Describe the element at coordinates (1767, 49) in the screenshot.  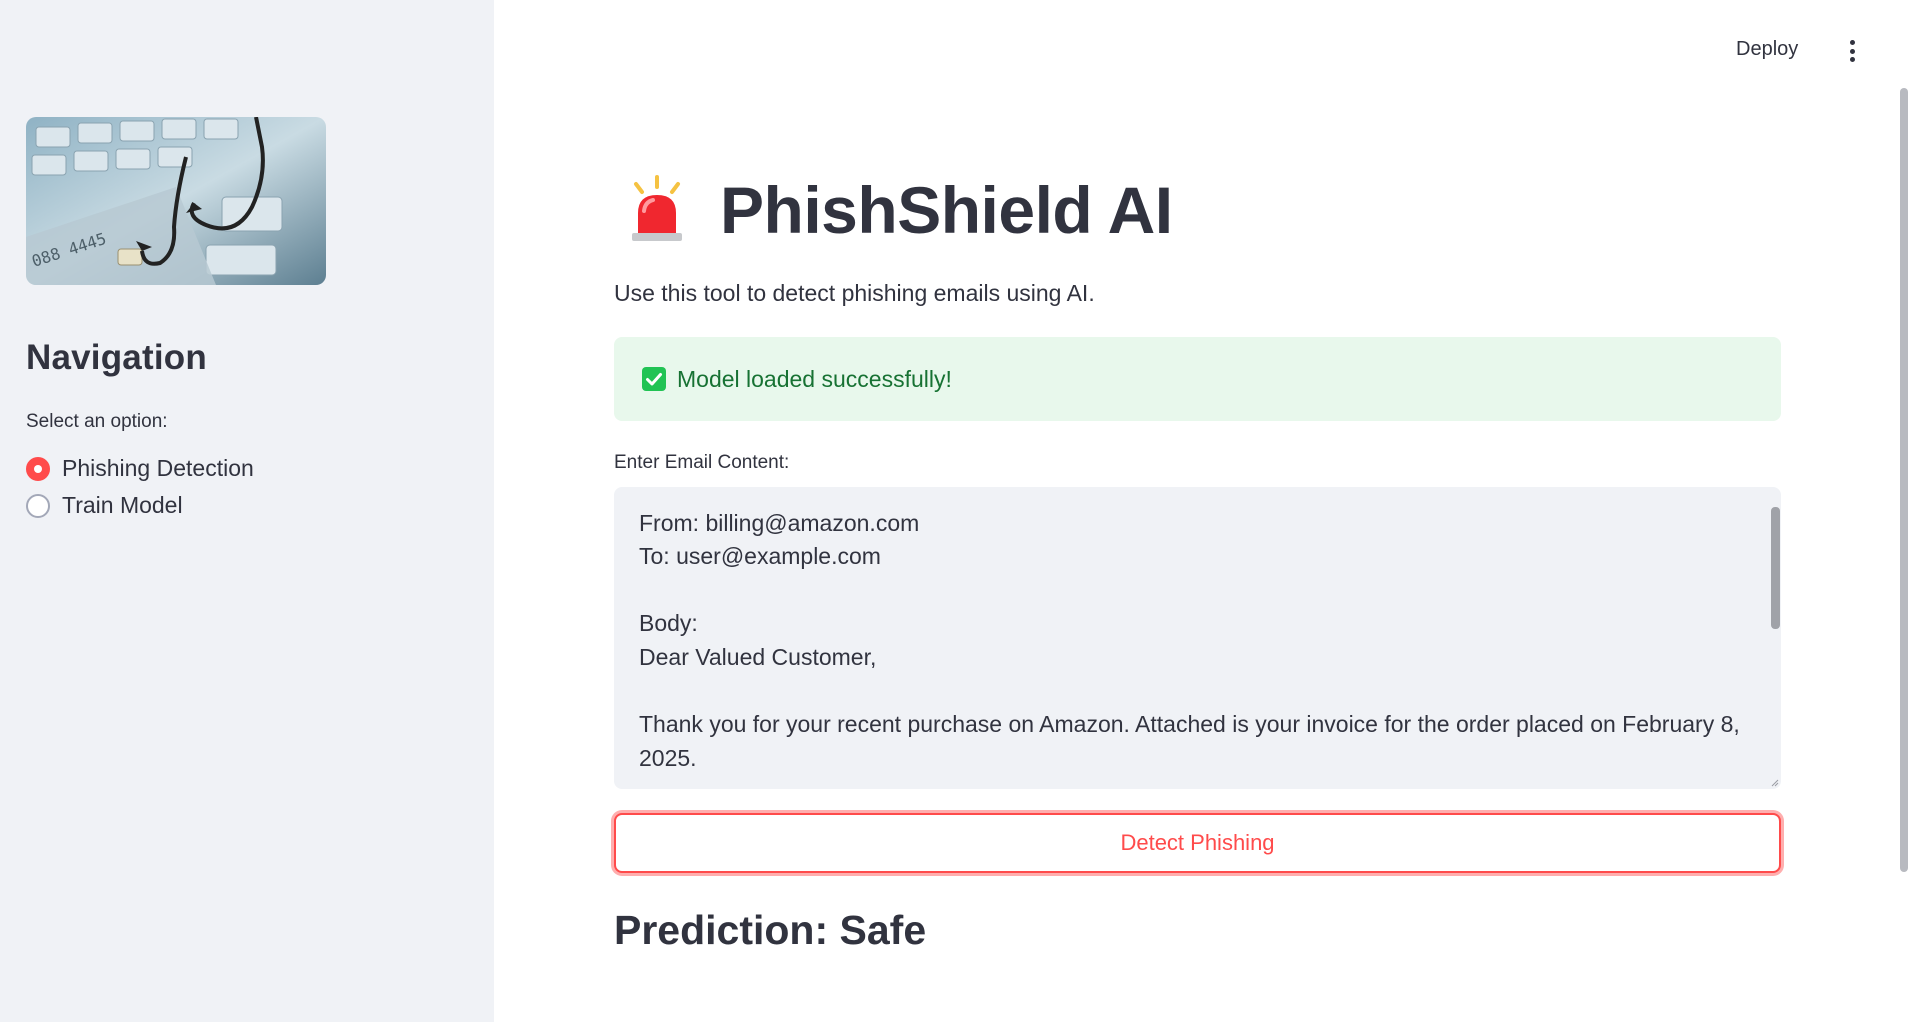
I see `deploy-button: Deploy` at that location.